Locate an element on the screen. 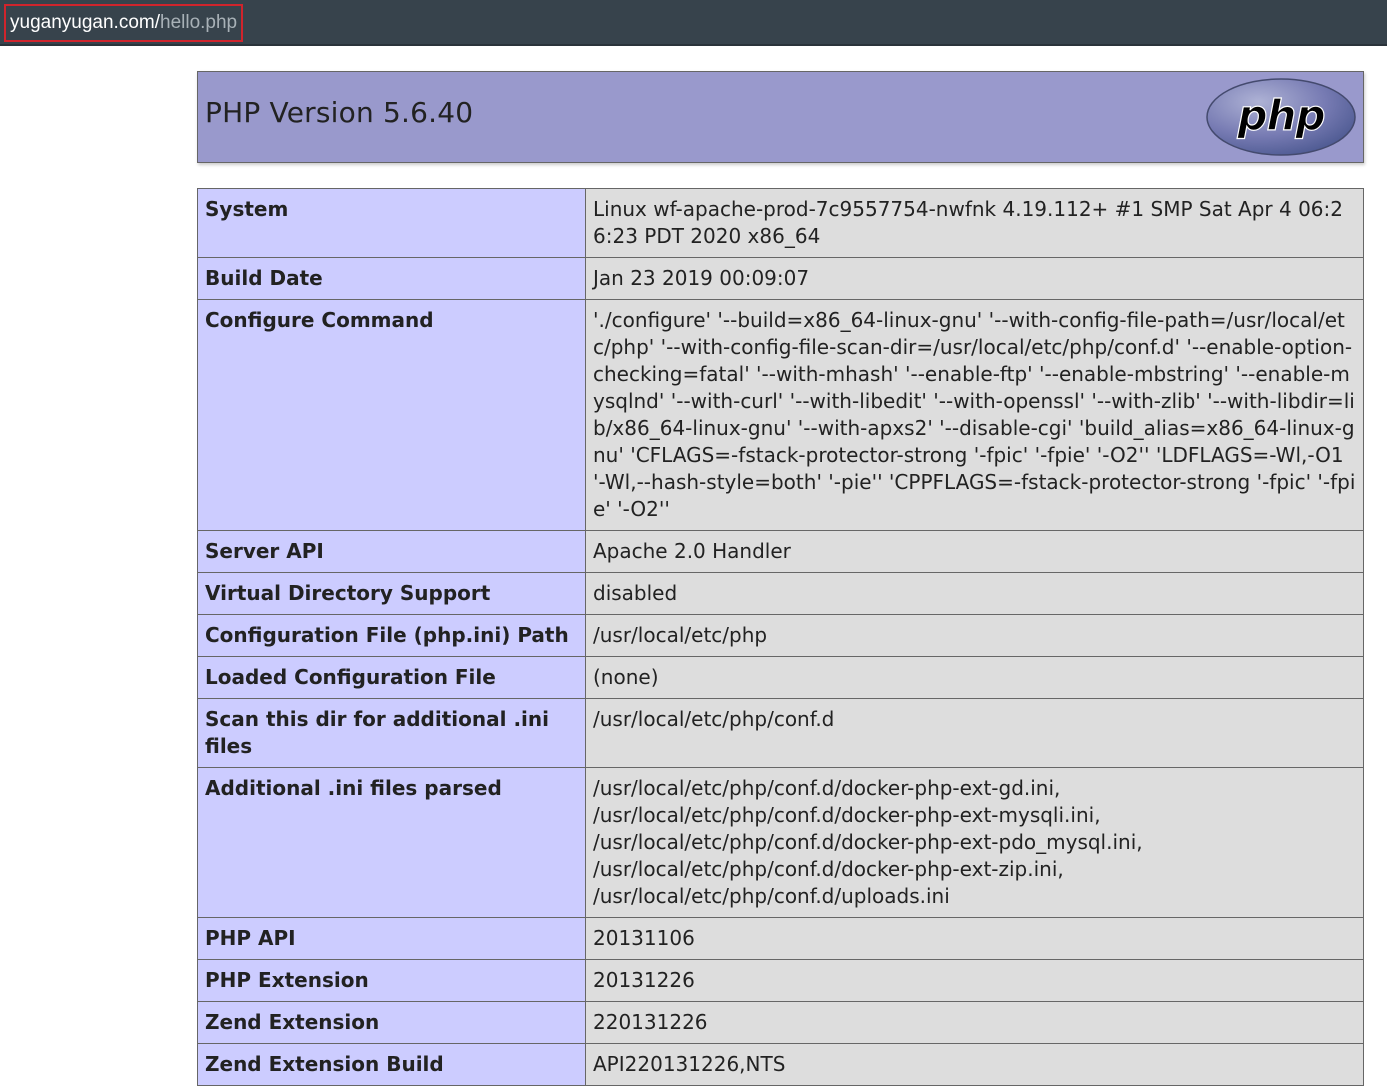  row-key: PHP API is located at coordinates (391, 938).